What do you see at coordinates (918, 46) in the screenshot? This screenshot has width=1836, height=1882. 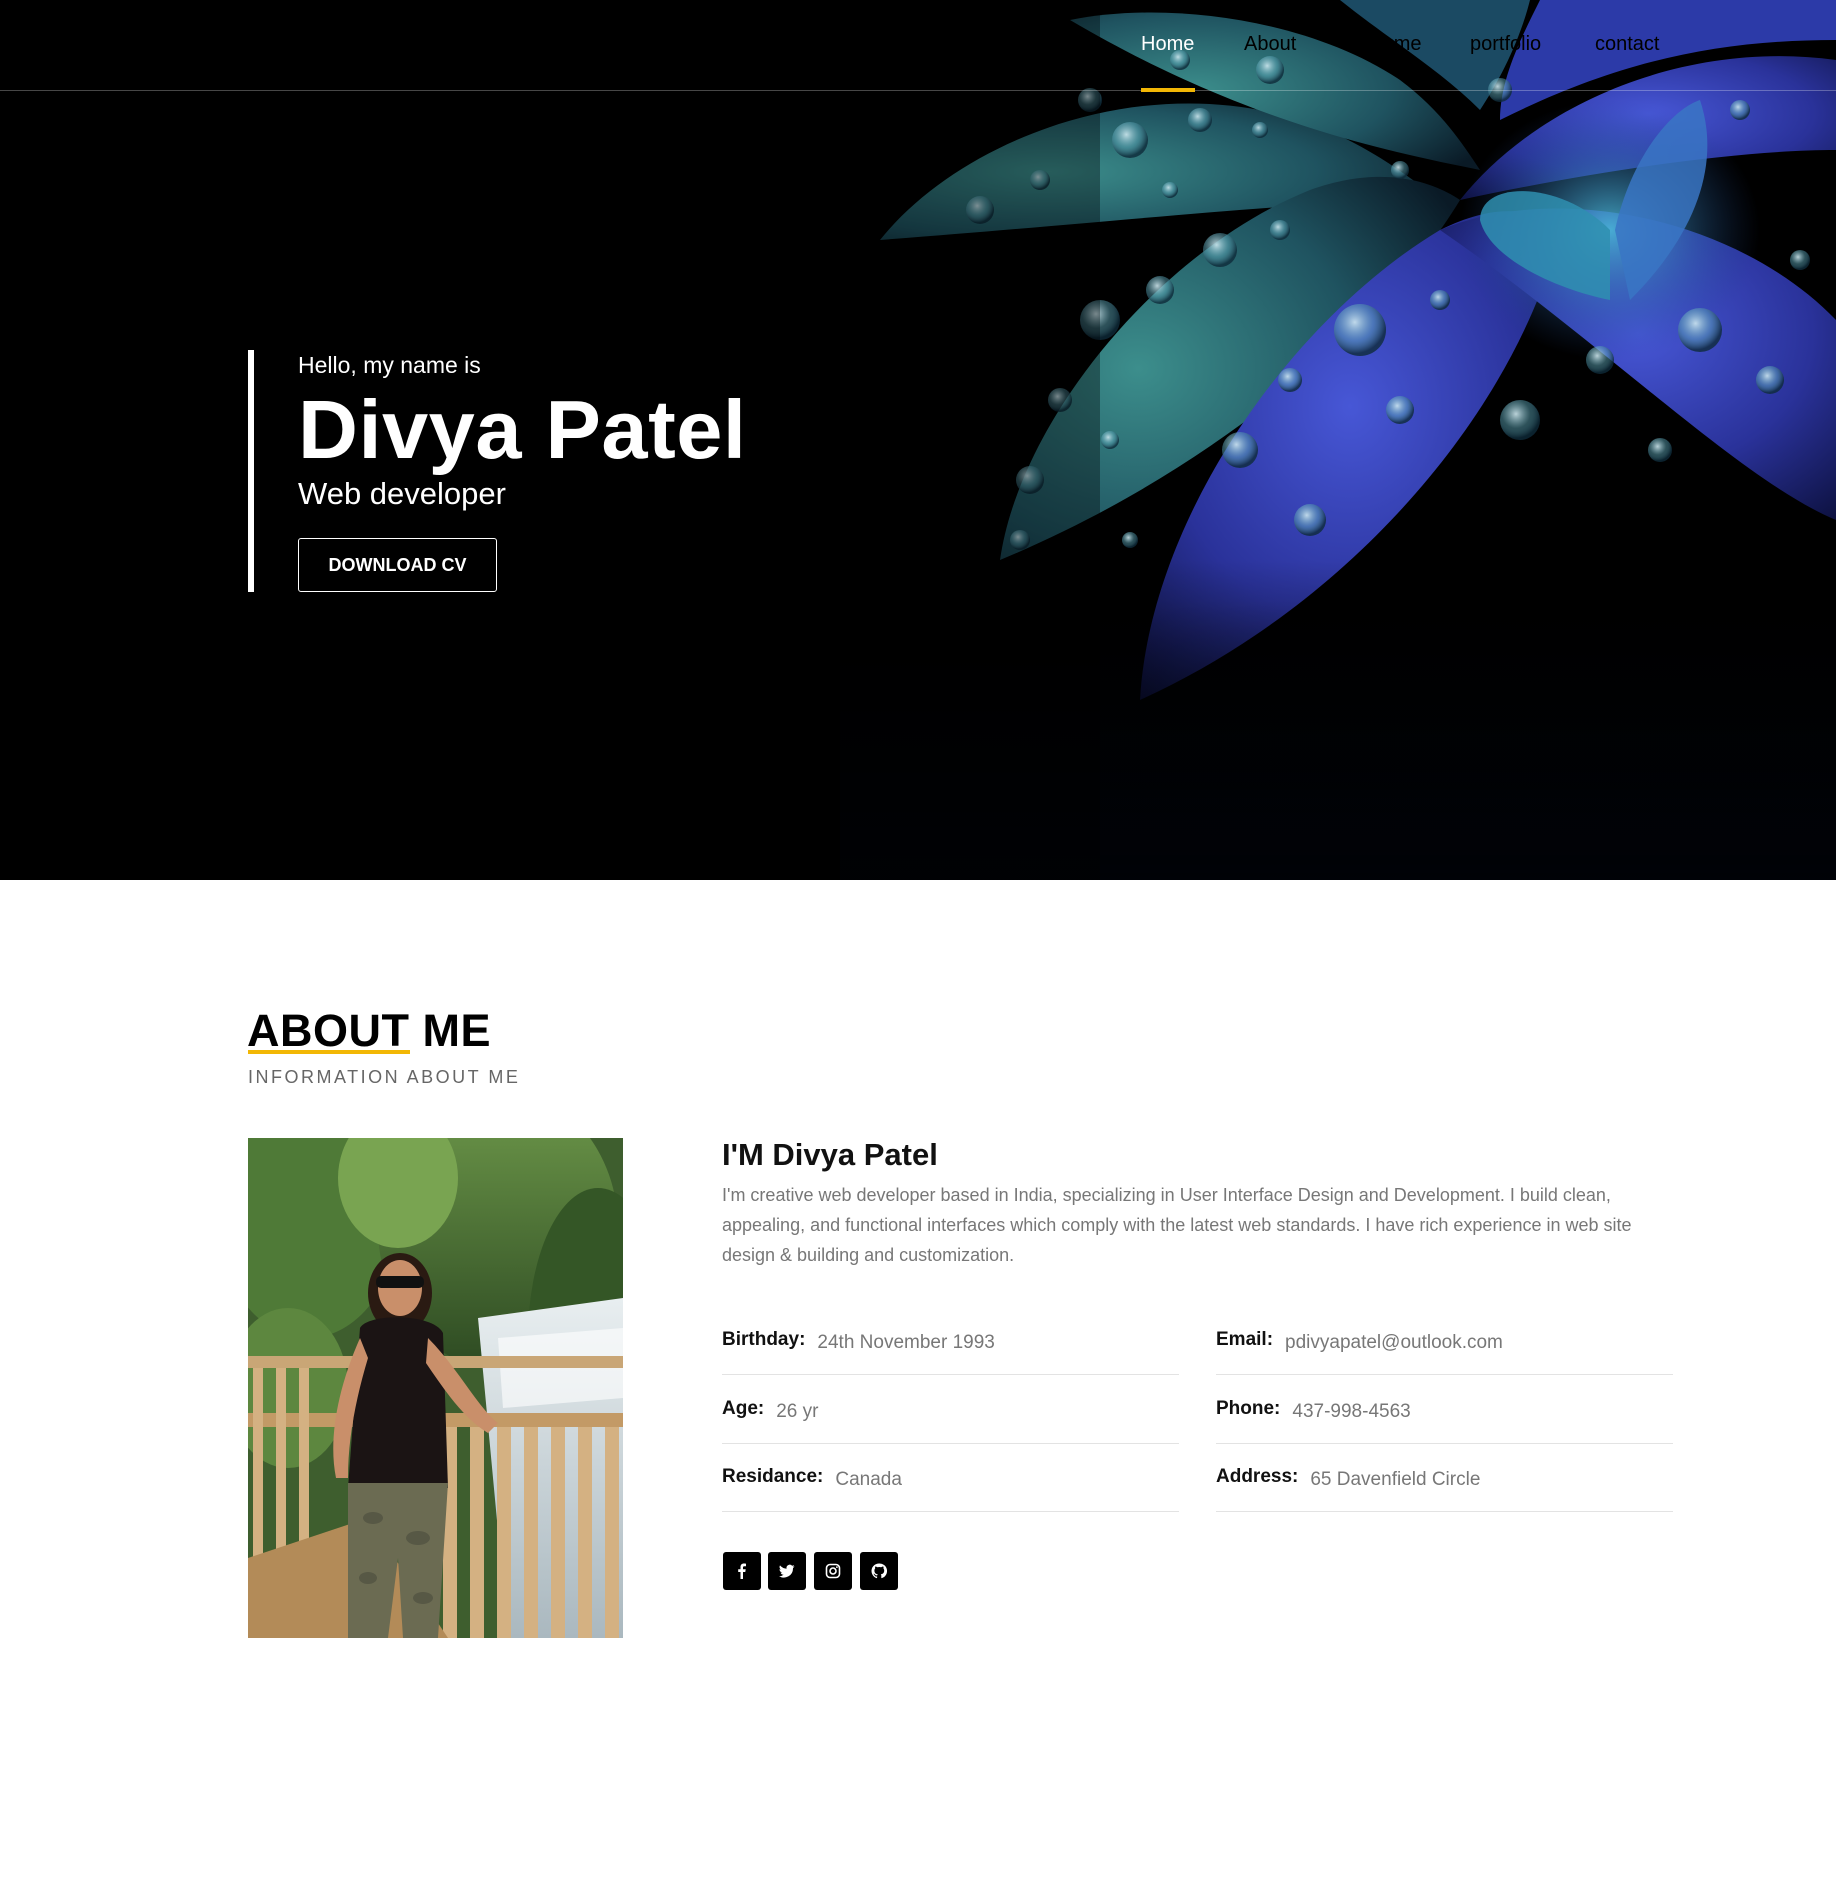 I see `top-navigation: Home About Resume portfolio contact` at bounding box center [918, 46].